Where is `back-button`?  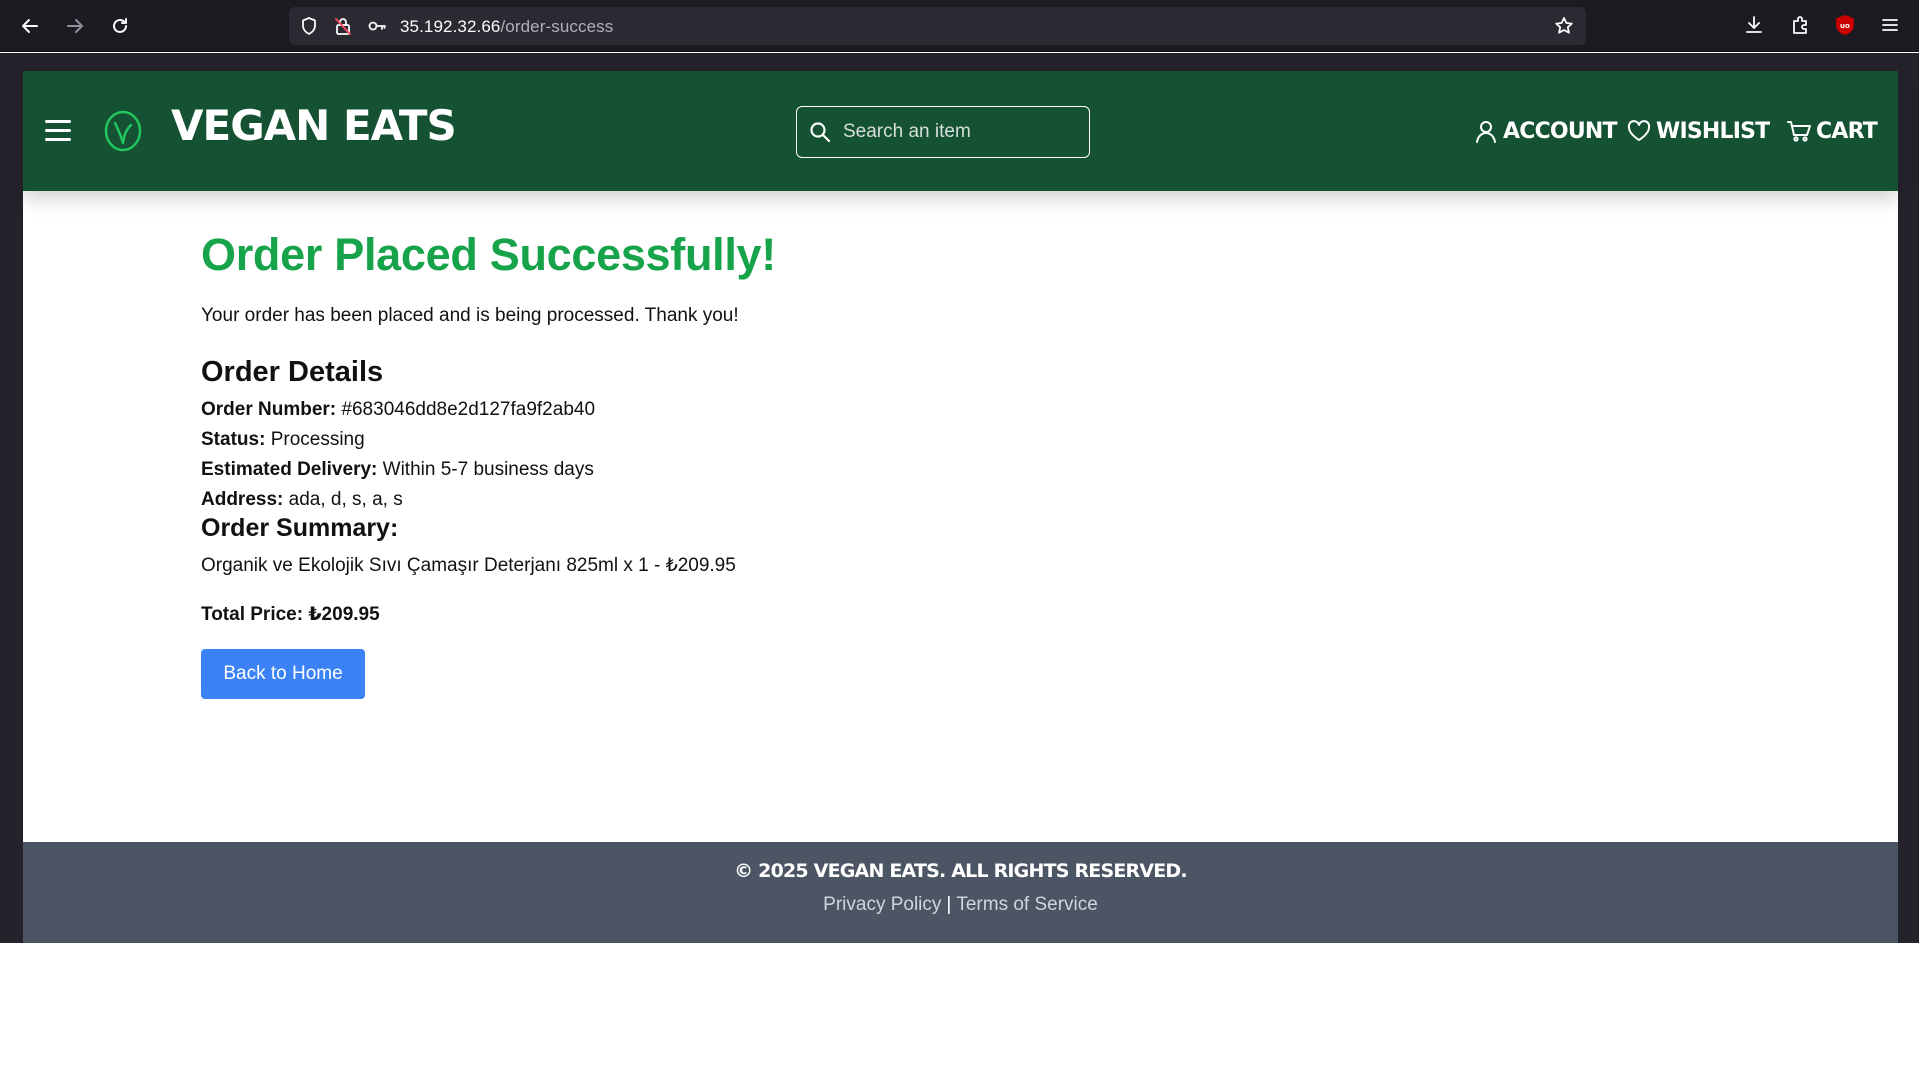 back-button is located at coordinates (30, 26).